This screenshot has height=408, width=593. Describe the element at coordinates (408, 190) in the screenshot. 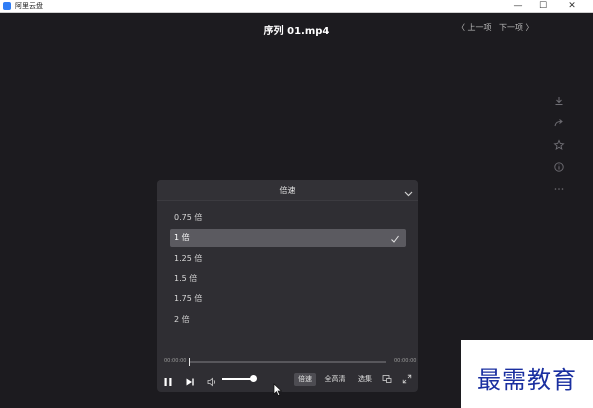

I see `chevron-down-icon` at that location.